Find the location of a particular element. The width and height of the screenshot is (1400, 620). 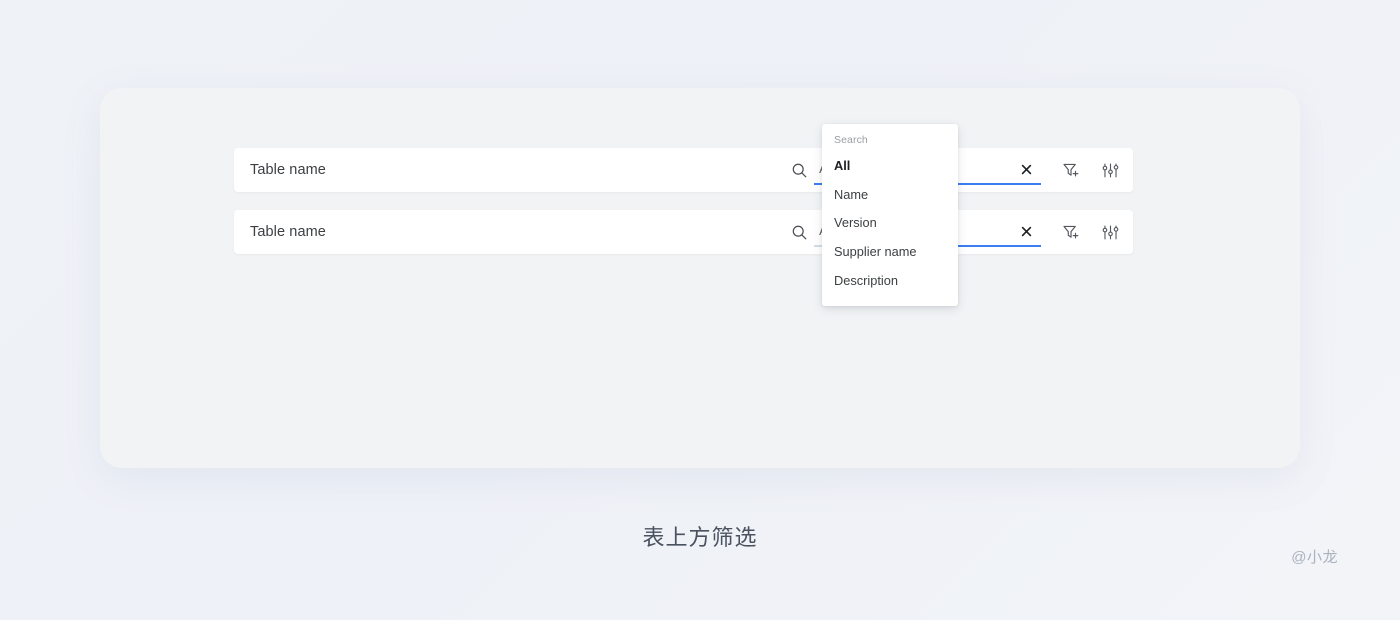

page-caption: 表上方筛选 is located at coordinates (700, 537).